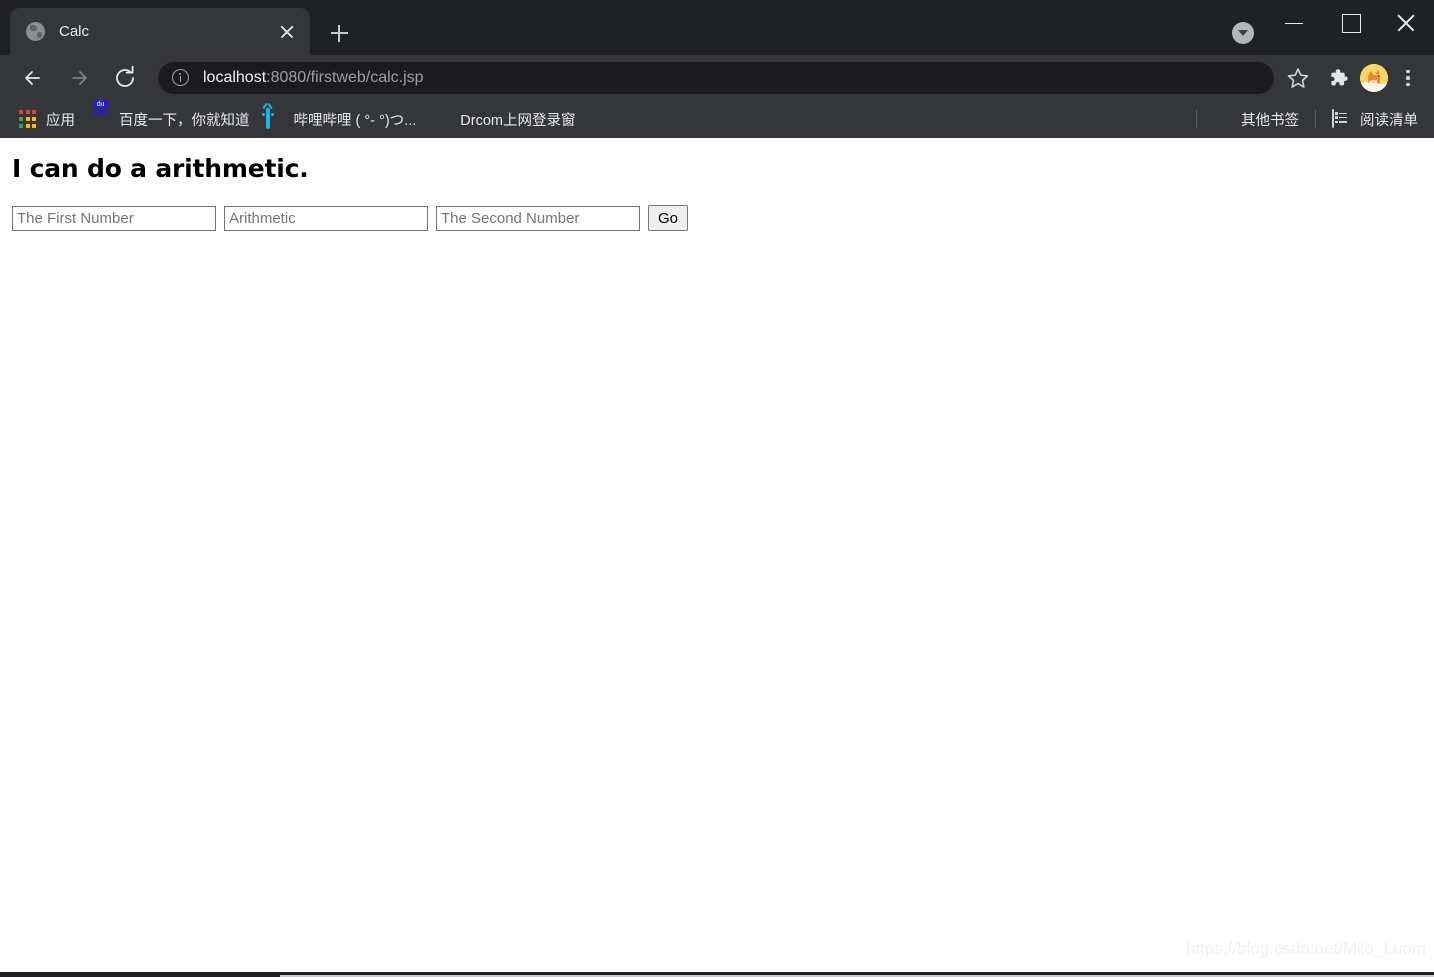 The width and height of the screenshot is (1434, 977). I want to click on reading-list-label: 阅读清单, so click(1389, 120).